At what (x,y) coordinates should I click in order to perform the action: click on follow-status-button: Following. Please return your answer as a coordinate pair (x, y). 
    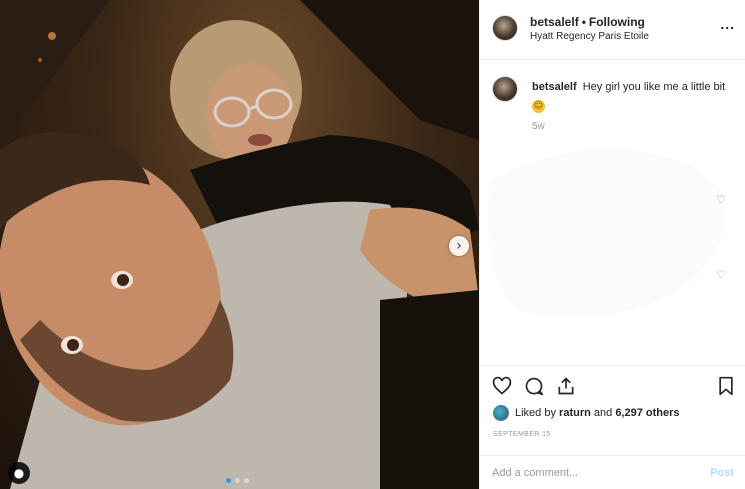
    Looking at the image, I should click on (617, 22).